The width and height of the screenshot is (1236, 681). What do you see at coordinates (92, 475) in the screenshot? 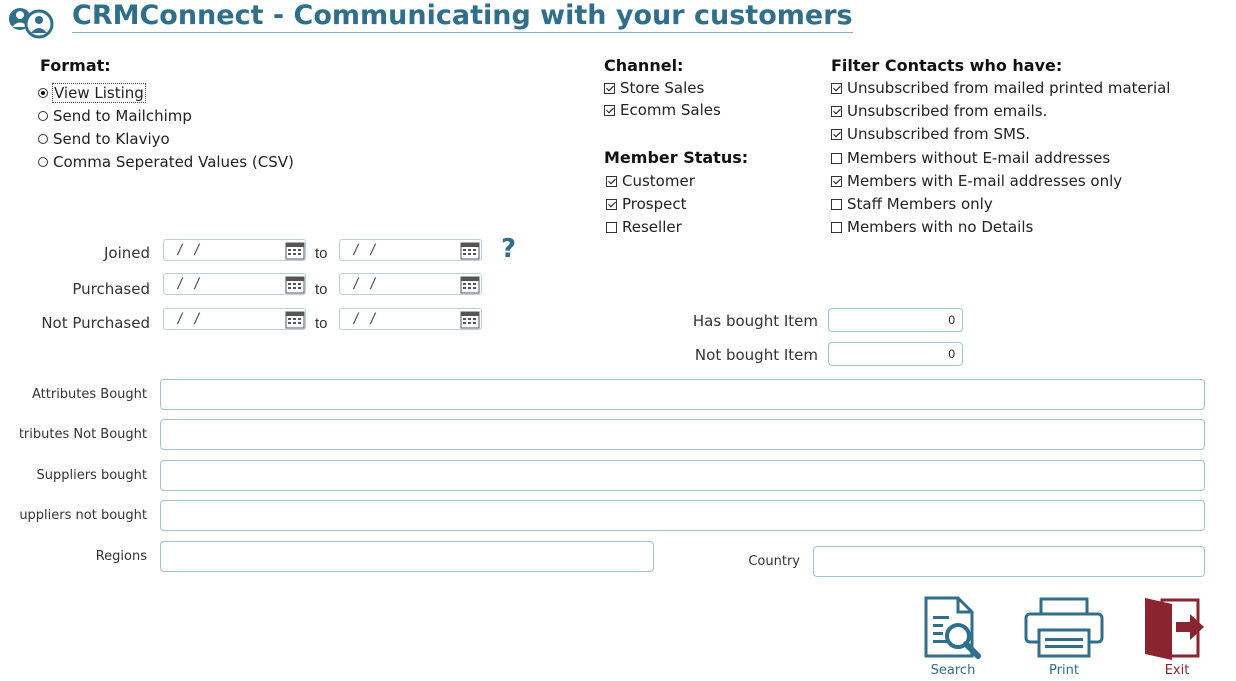
I see `suppliers-bought-label: Suppliers bought` at bounding box center [92, 475].